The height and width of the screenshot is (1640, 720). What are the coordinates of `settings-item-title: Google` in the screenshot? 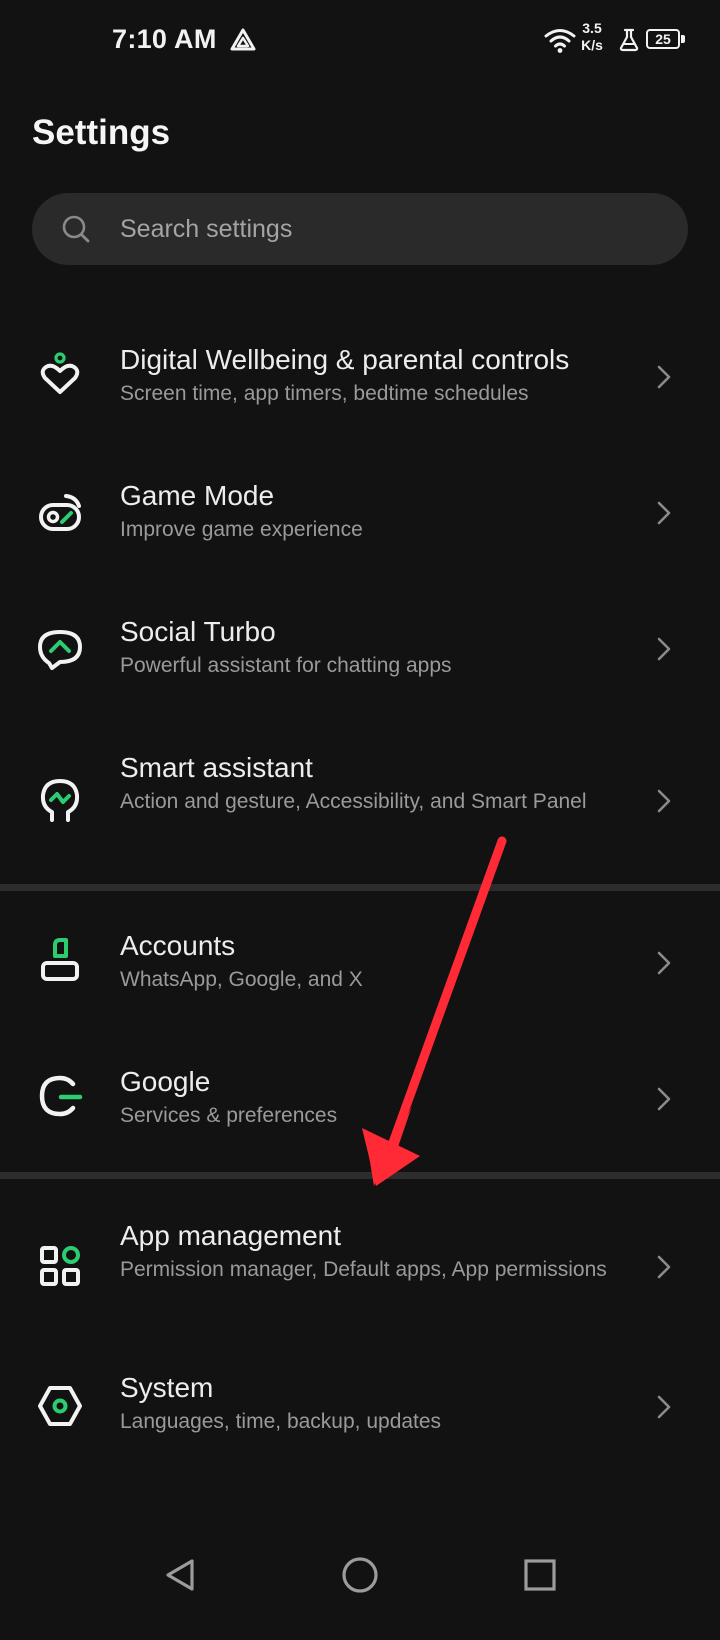 It's located at (165, 1081).